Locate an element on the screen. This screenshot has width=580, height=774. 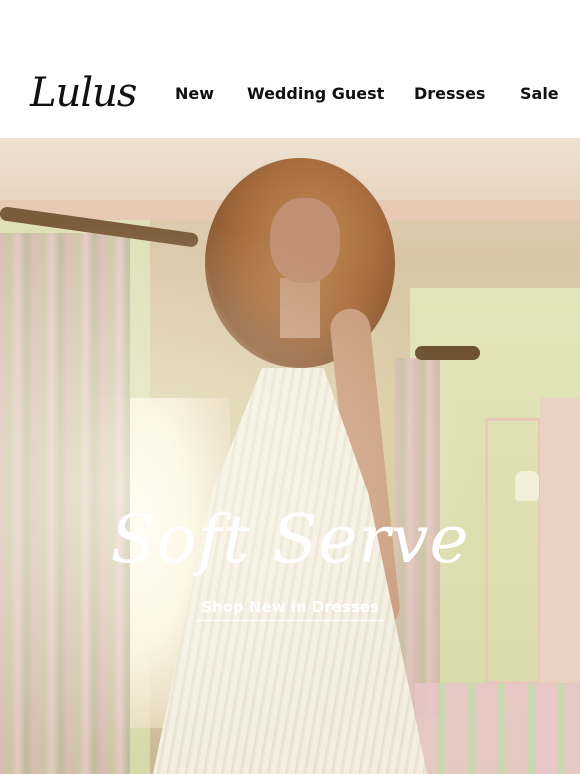
nav-link-new: New is located at coordinates (194, 93).